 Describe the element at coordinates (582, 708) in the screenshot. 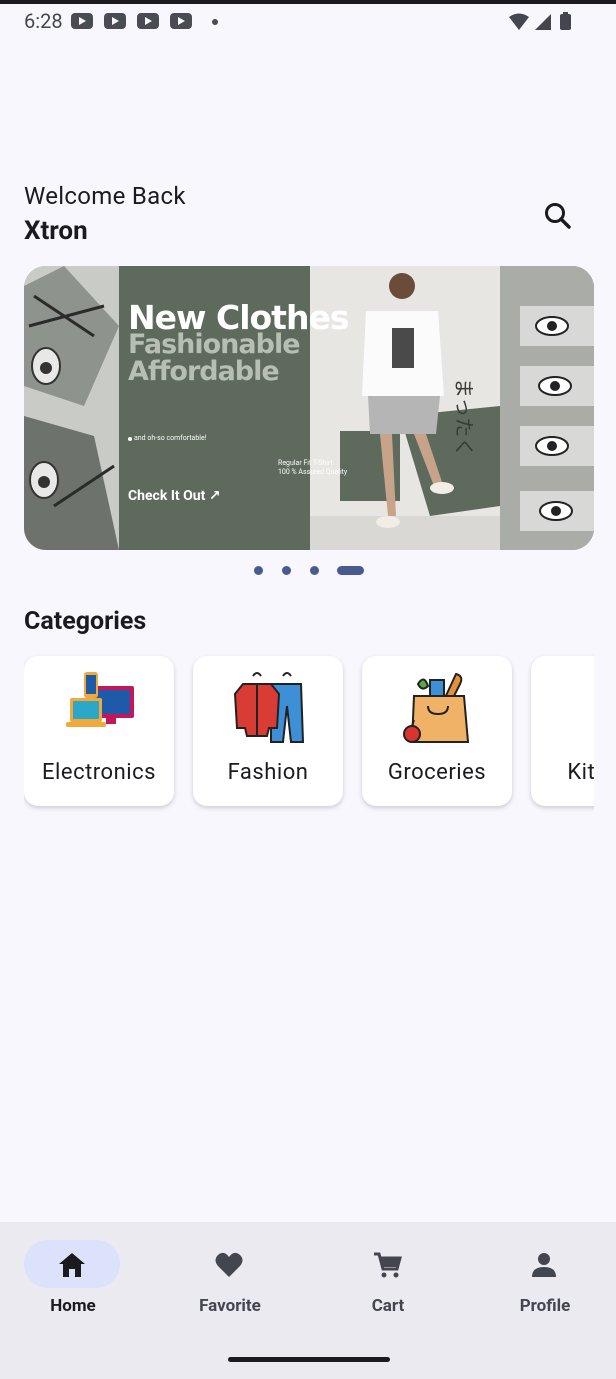

I see `kitchen-icon` at that location.